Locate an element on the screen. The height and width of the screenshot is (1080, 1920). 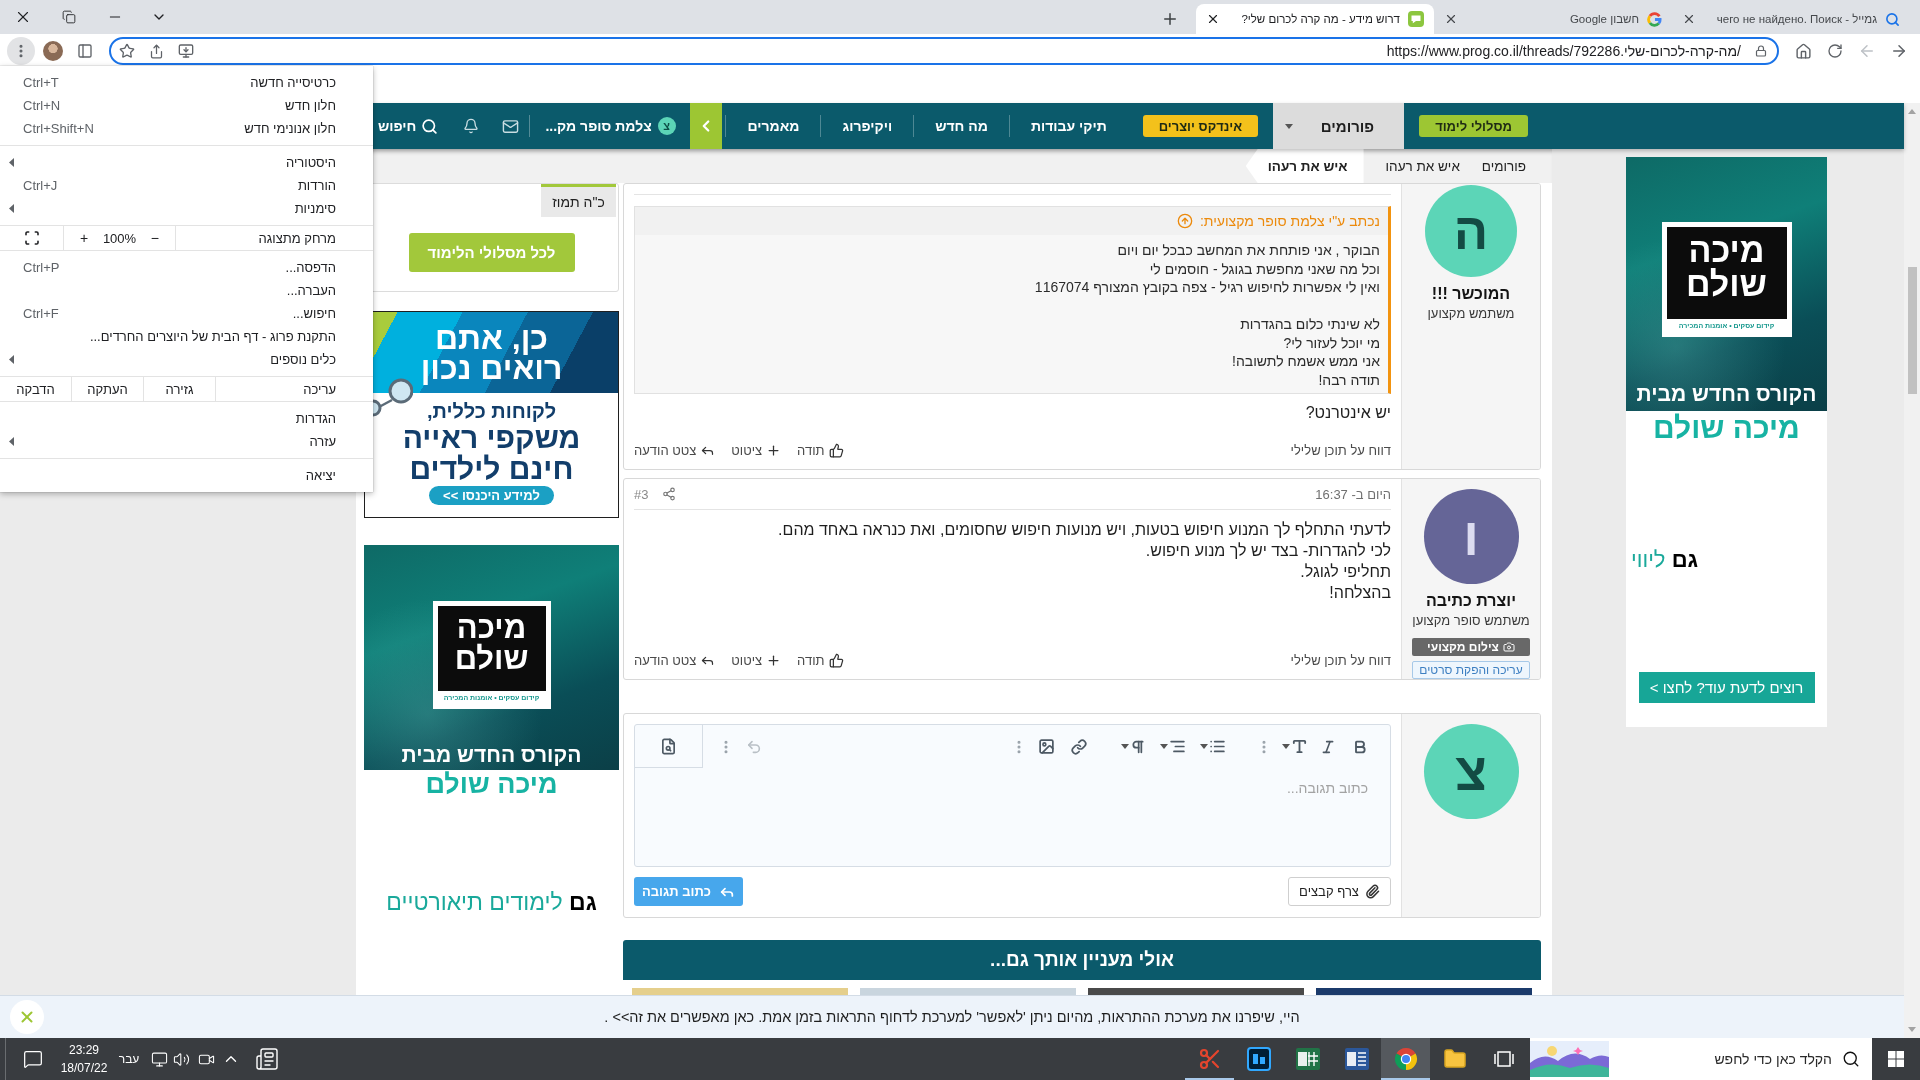
preview-button is located at coordinates (669, 746).